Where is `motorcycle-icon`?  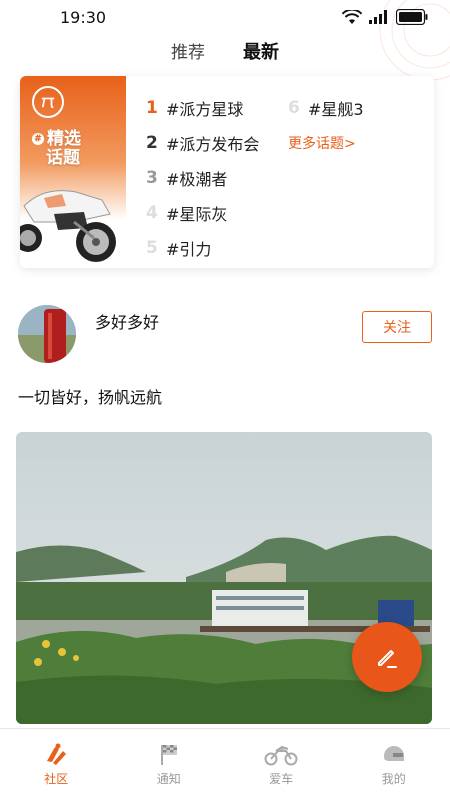 motorcycle-icon is located at coordinates (281, 755).